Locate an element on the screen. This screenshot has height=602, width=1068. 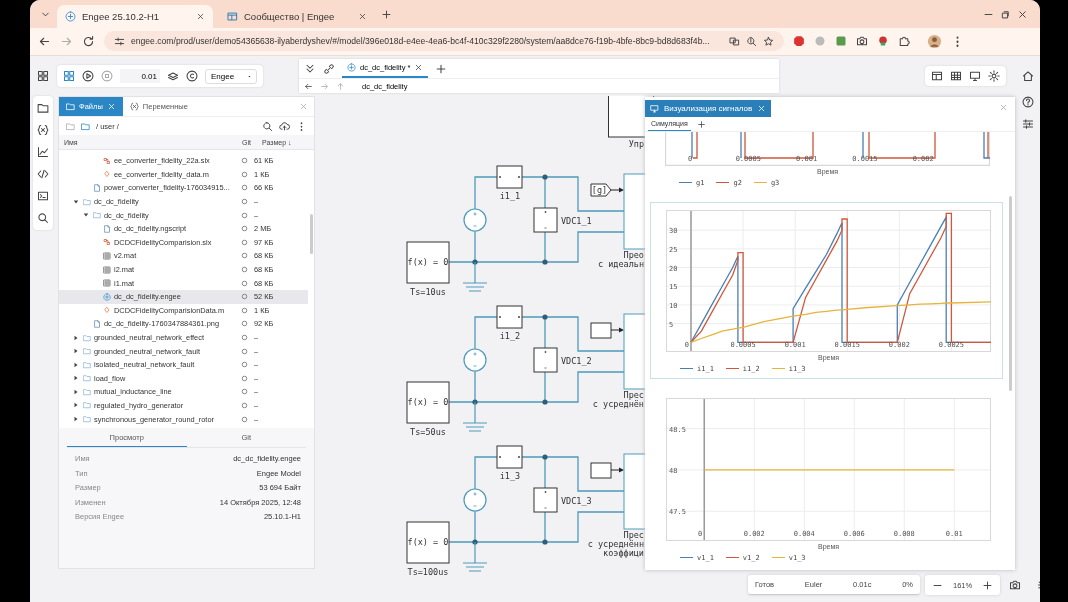
browser-tab: Сообщество | Engee is located at coordinates (297, 16).